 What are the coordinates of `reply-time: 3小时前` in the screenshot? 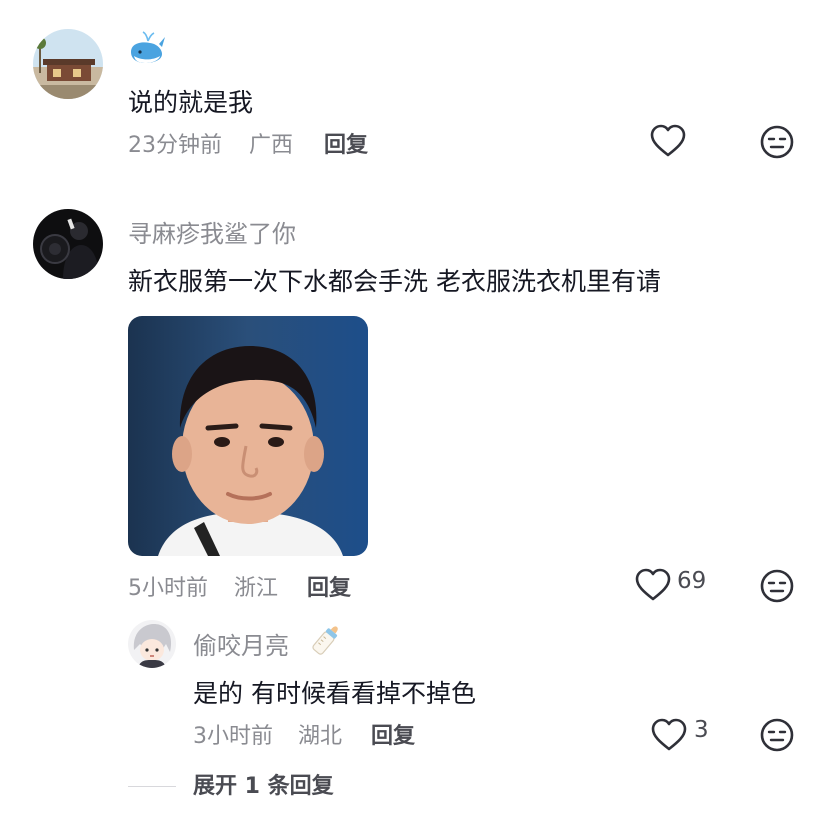 It's located at (233, 736).